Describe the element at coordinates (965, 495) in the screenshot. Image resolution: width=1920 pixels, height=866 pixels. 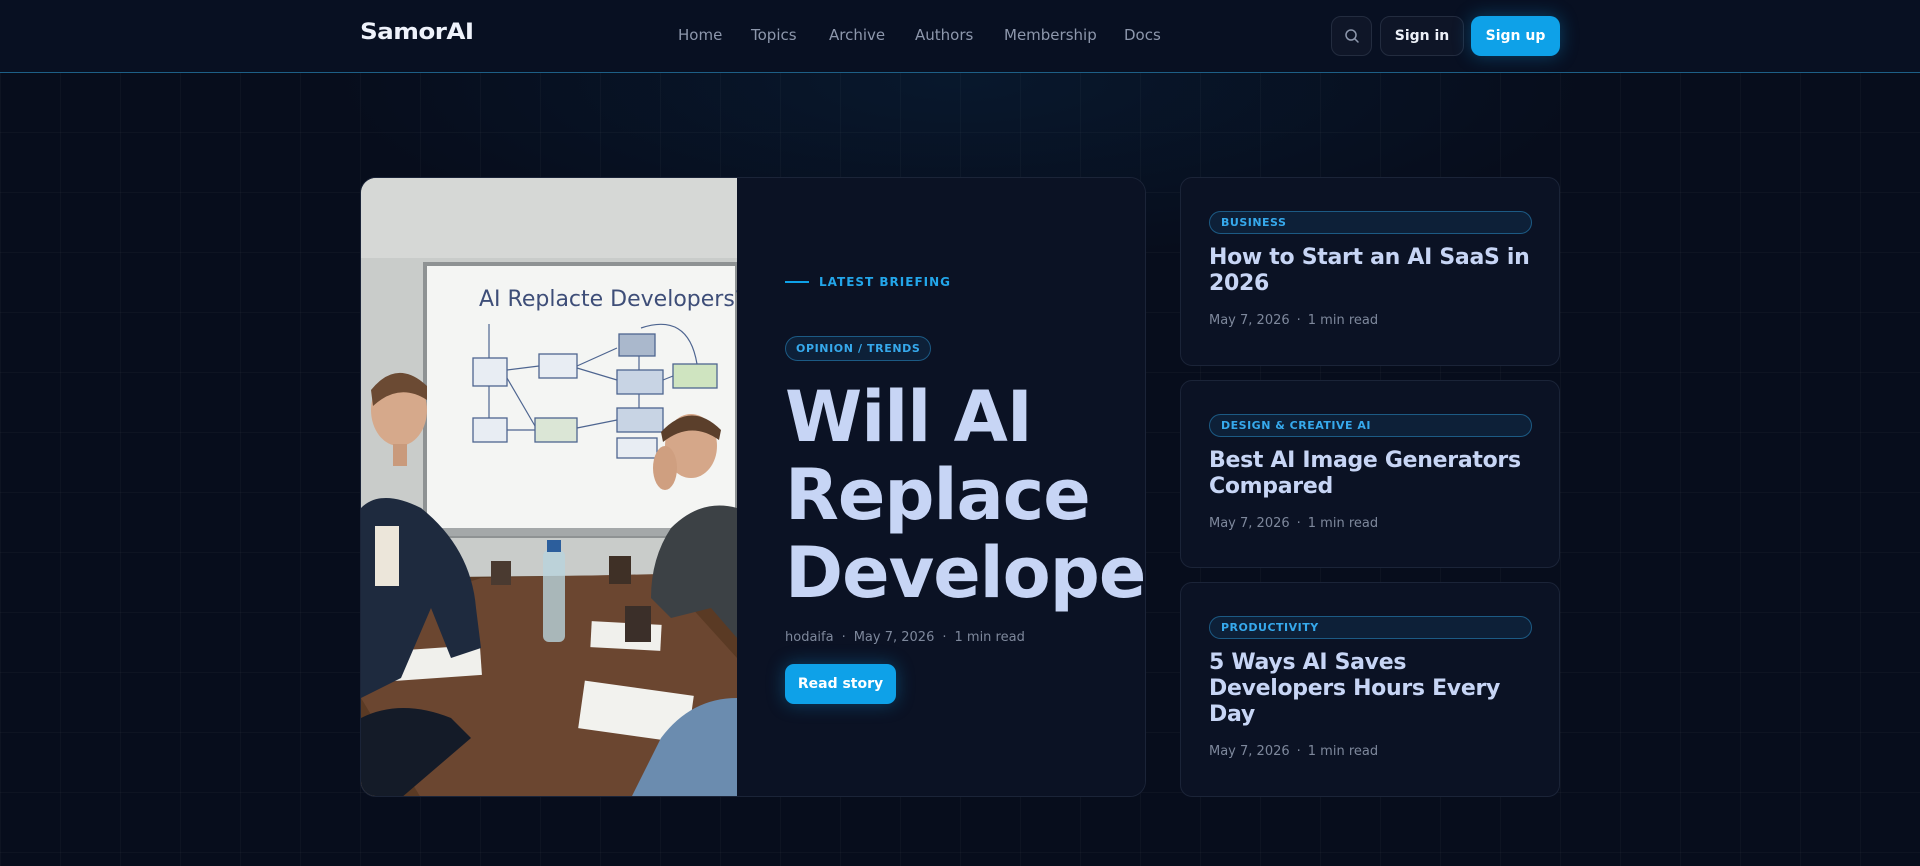
I see `featured-headline: Will AI Replace Developers?` at that location.